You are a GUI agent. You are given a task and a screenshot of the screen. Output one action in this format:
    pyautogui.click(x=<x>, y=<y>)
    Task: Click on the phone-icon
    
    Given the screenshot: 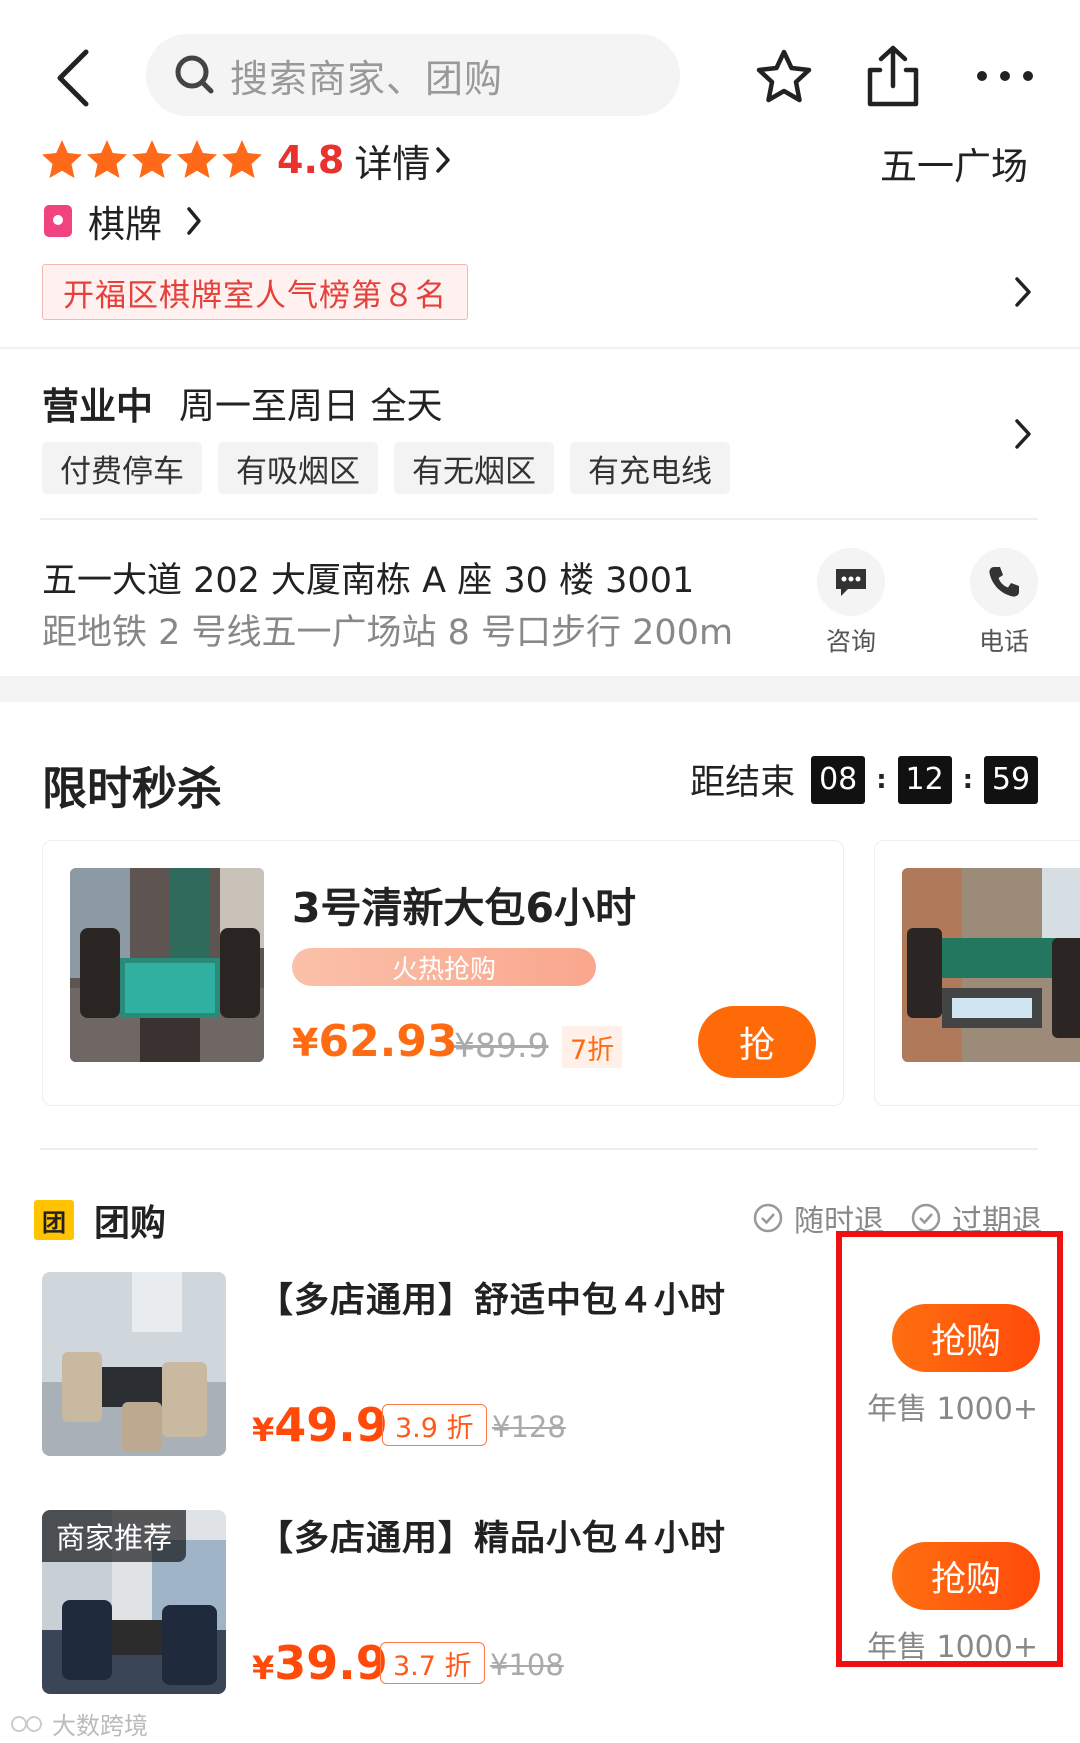 What is the action you would take?
    pyautogui.click(x=1004, y=582)
    